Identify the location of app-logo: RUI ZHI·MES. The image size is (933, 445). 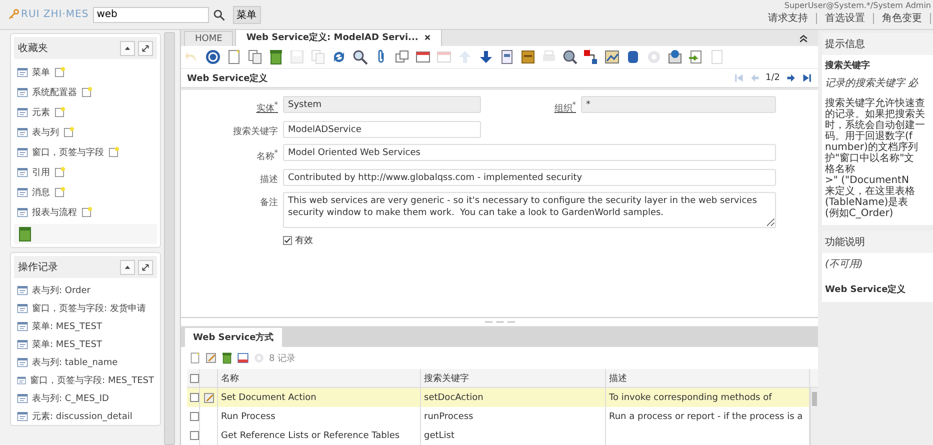
(48, 14).